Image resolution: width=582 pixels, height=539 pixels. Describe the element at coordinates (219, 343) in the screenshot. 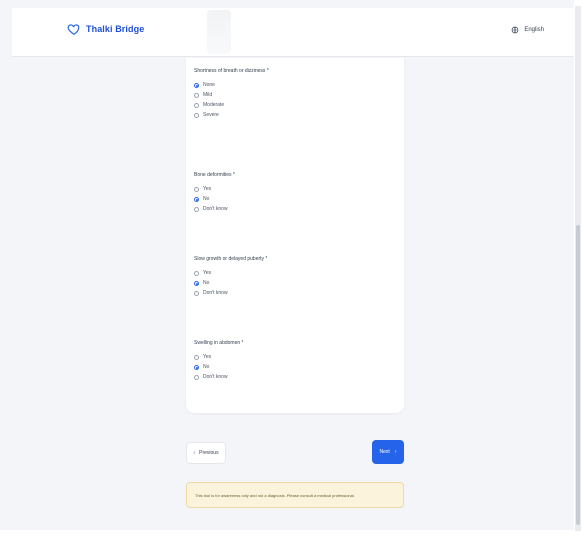

I see `question-title: Swelling in abdomen *` at that location.